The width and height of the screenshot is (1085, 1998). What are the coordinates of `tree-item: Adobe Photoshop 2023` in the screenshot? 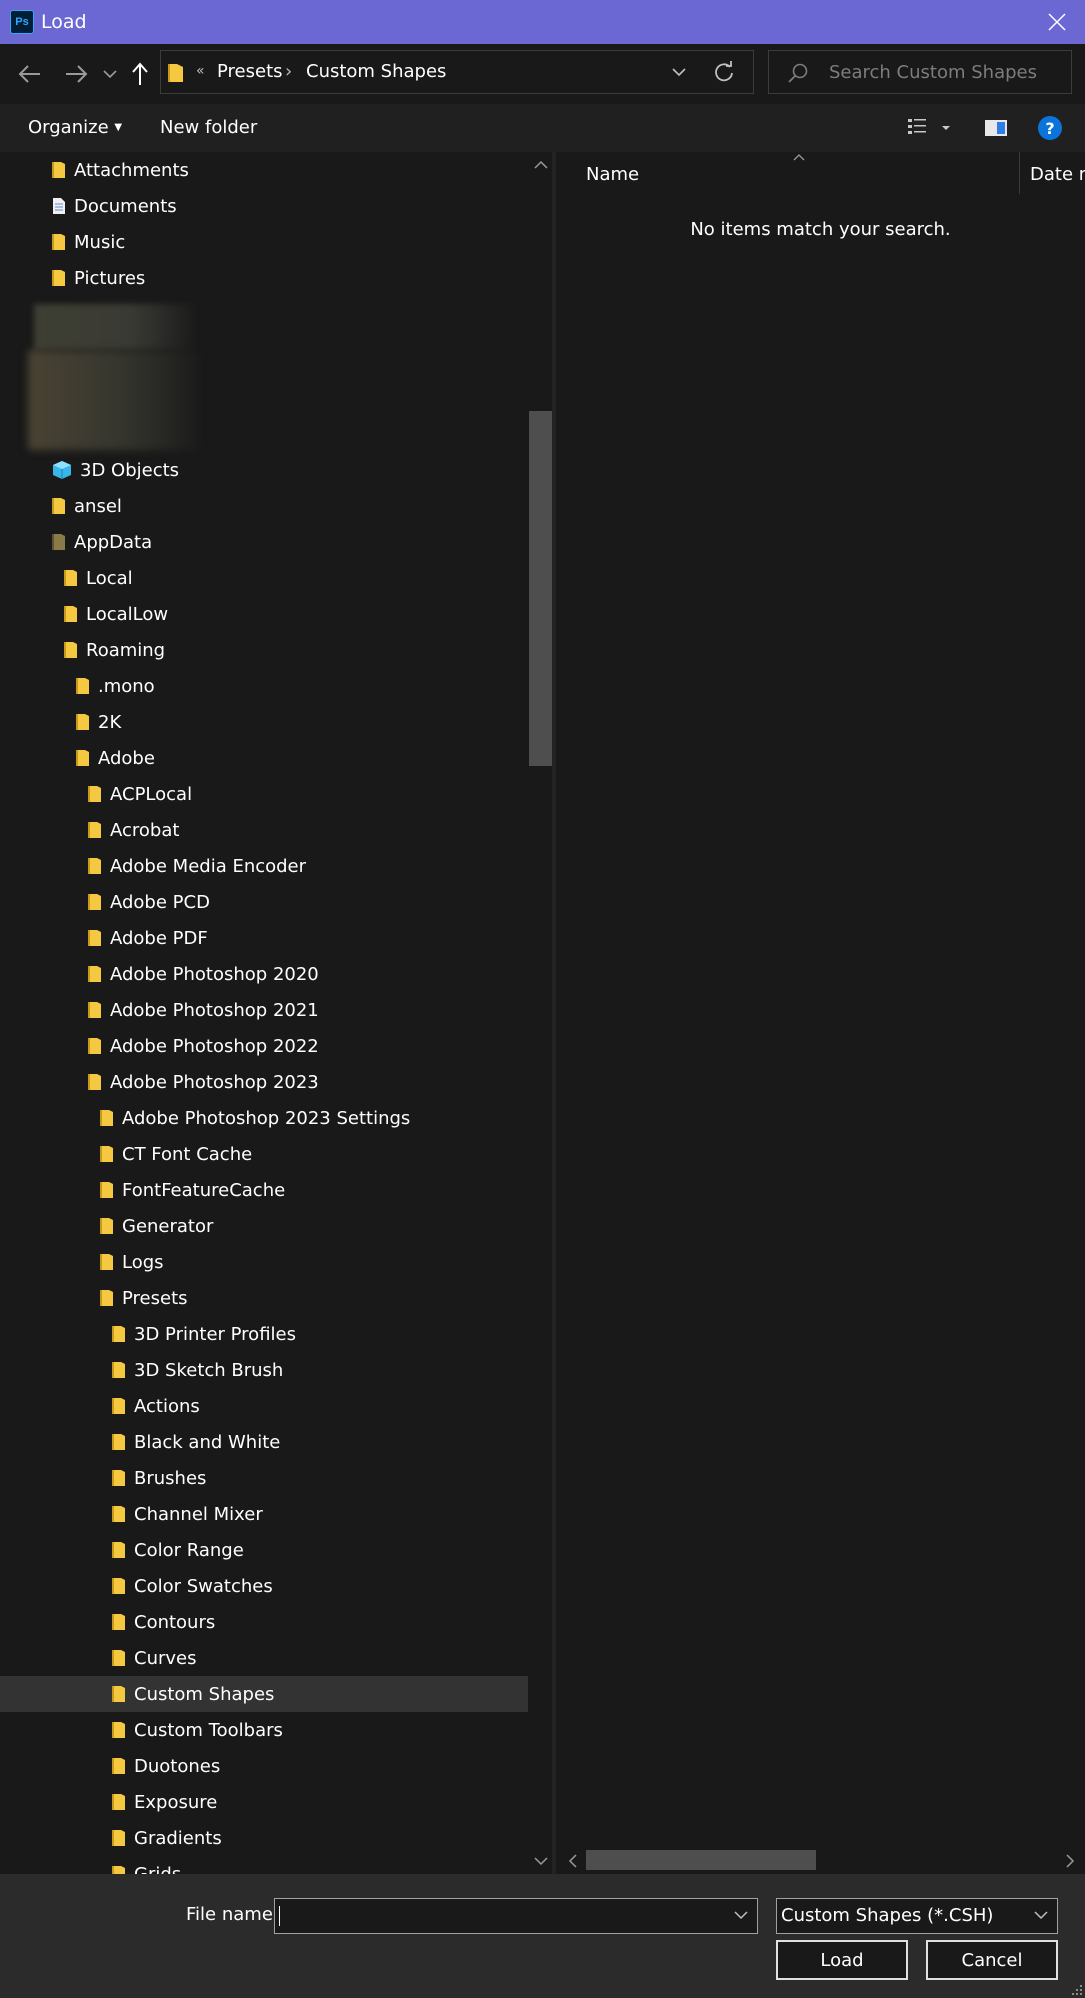 It's located at (264, 1082).